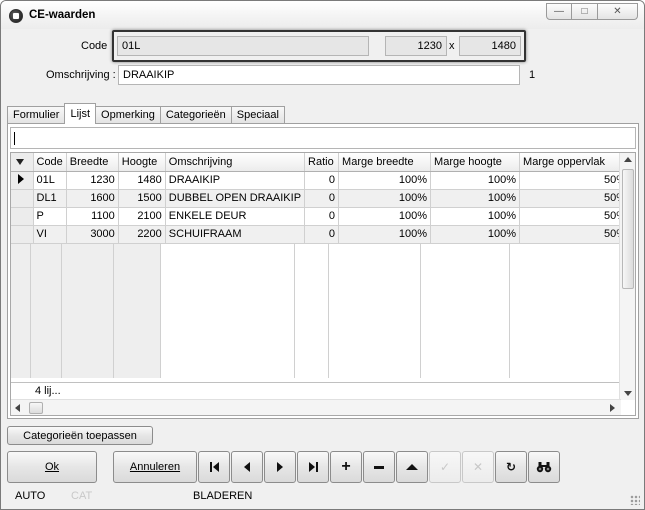 The width and height of the screenshot is (645, 510). What do you see at coordinates (92, 198) in the screenshot?
I see `cell-breedte: 1600` at bounding box center [92, 198].